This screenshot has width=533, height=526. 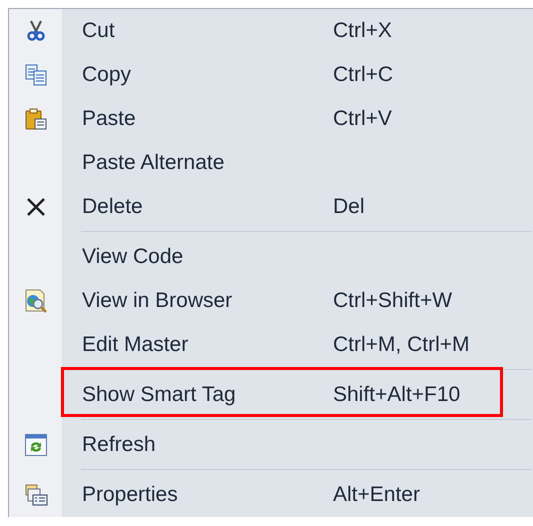 What do you see at coordinates (362, 119) in the screenshot?
I see `shortcut-text: Ctrl+V` at bounding box center [362, 119].